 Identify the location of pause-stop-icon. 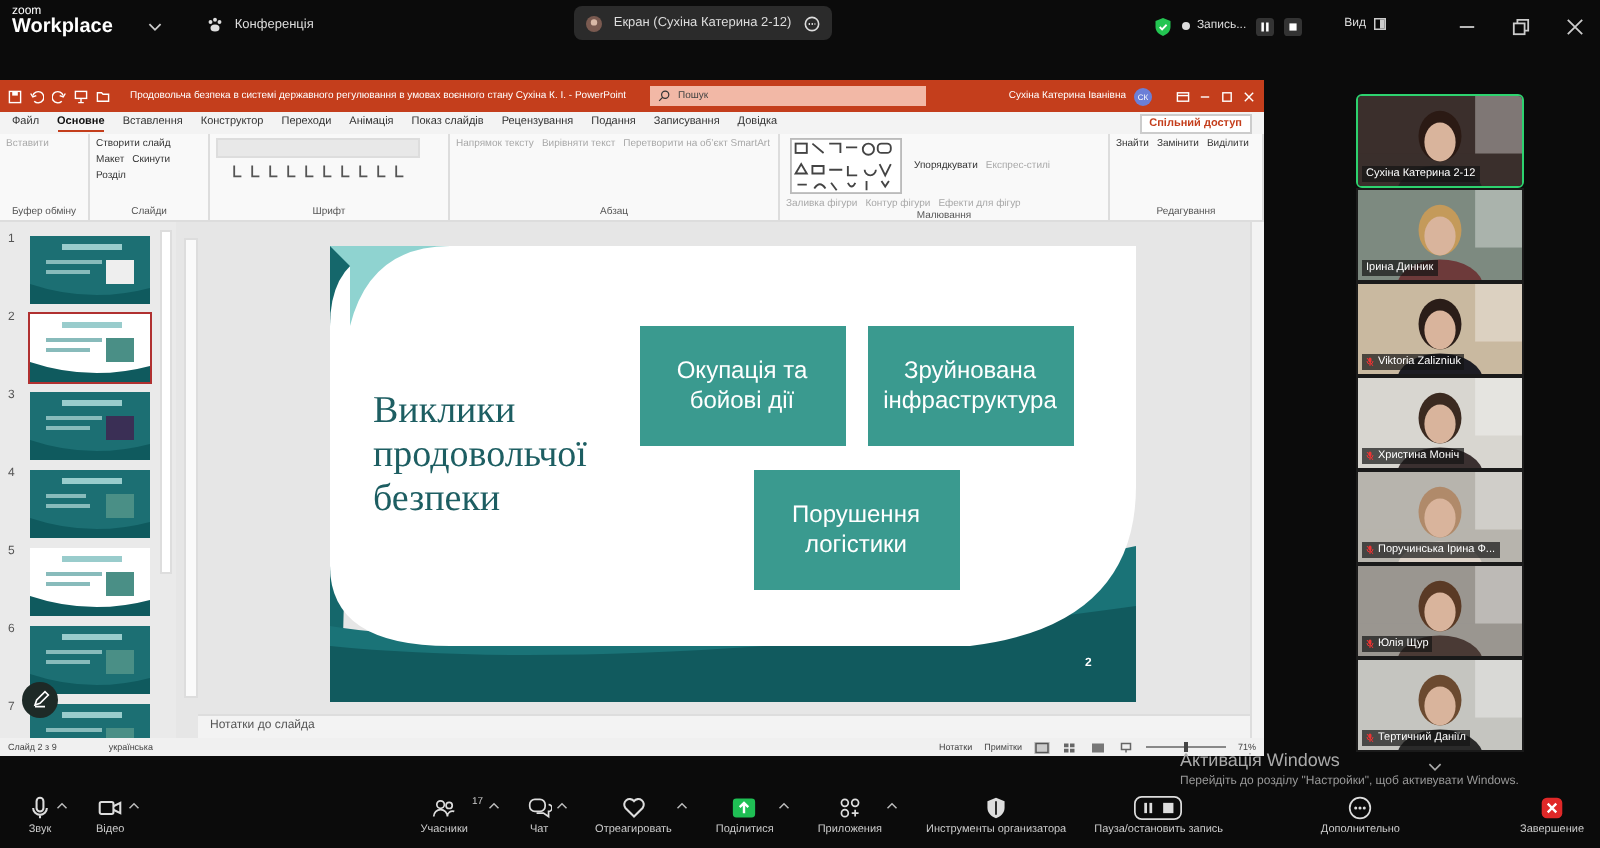
(1158, 808).